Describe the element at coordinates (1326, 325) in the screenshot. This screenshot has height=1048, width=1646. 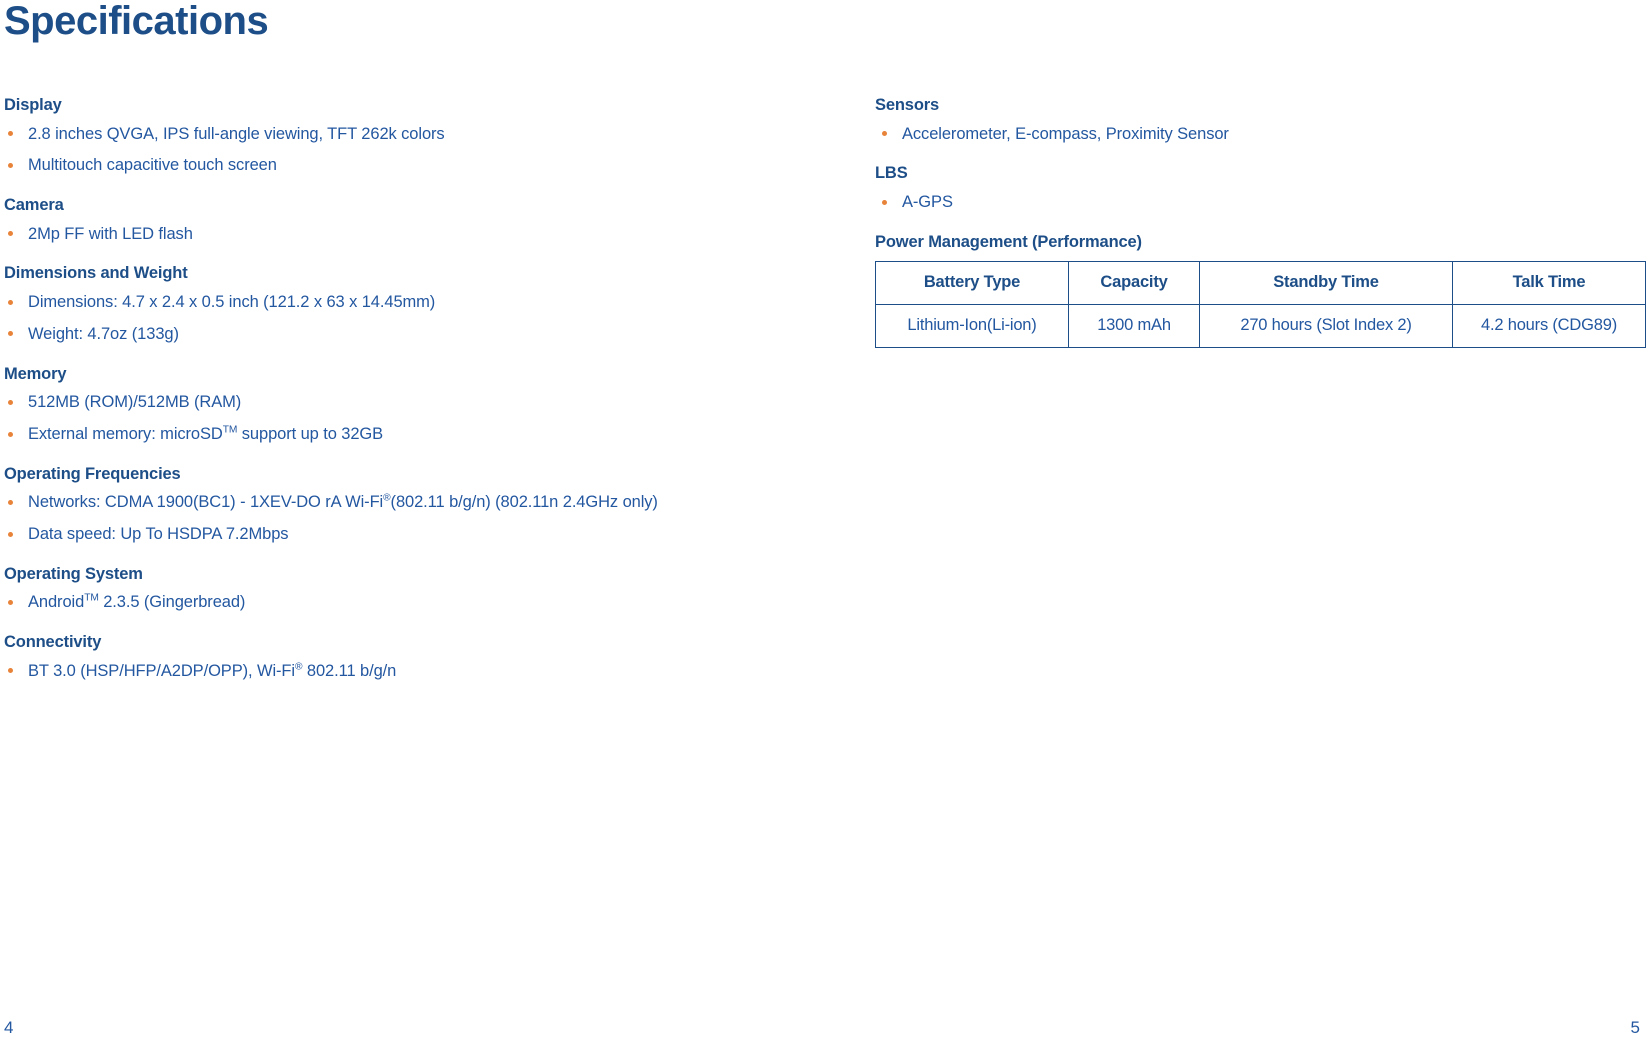
I see `table-cell-standby-time: 270 hours (Slot Index 2)` at that location.